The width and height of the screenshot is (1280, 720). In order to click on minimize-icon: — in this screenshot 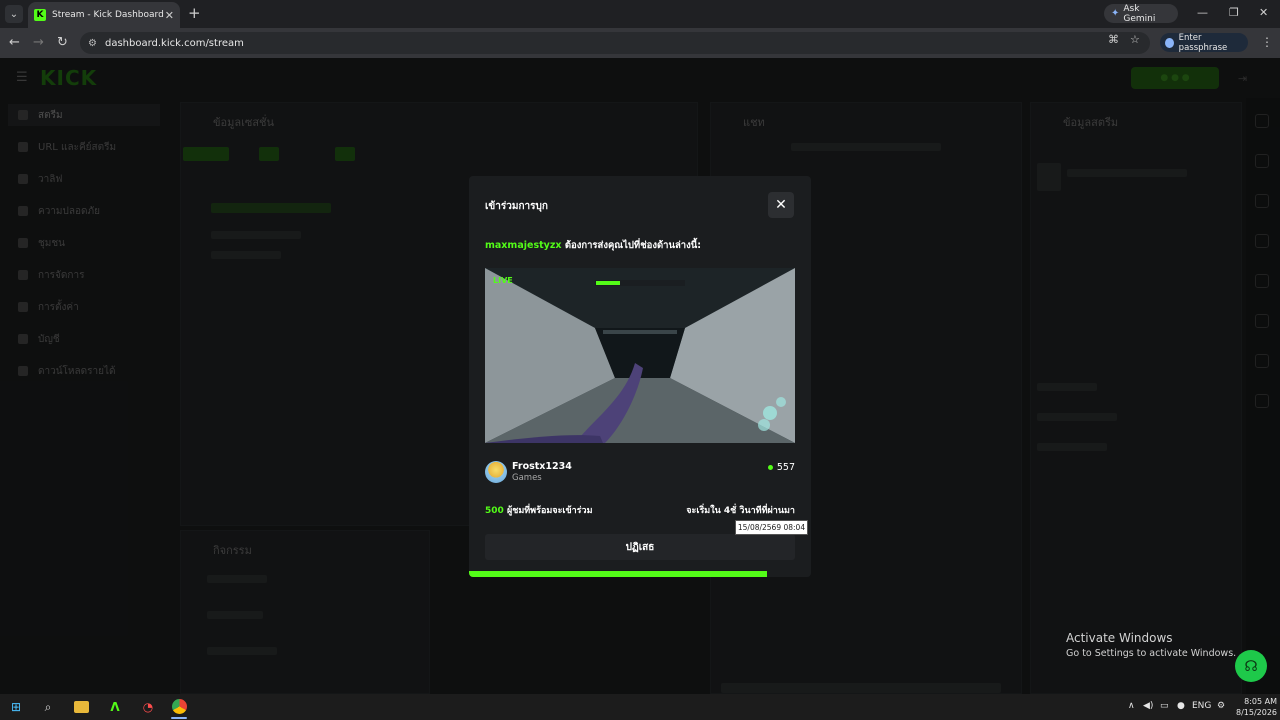, I will do `click(1202, 12)`.